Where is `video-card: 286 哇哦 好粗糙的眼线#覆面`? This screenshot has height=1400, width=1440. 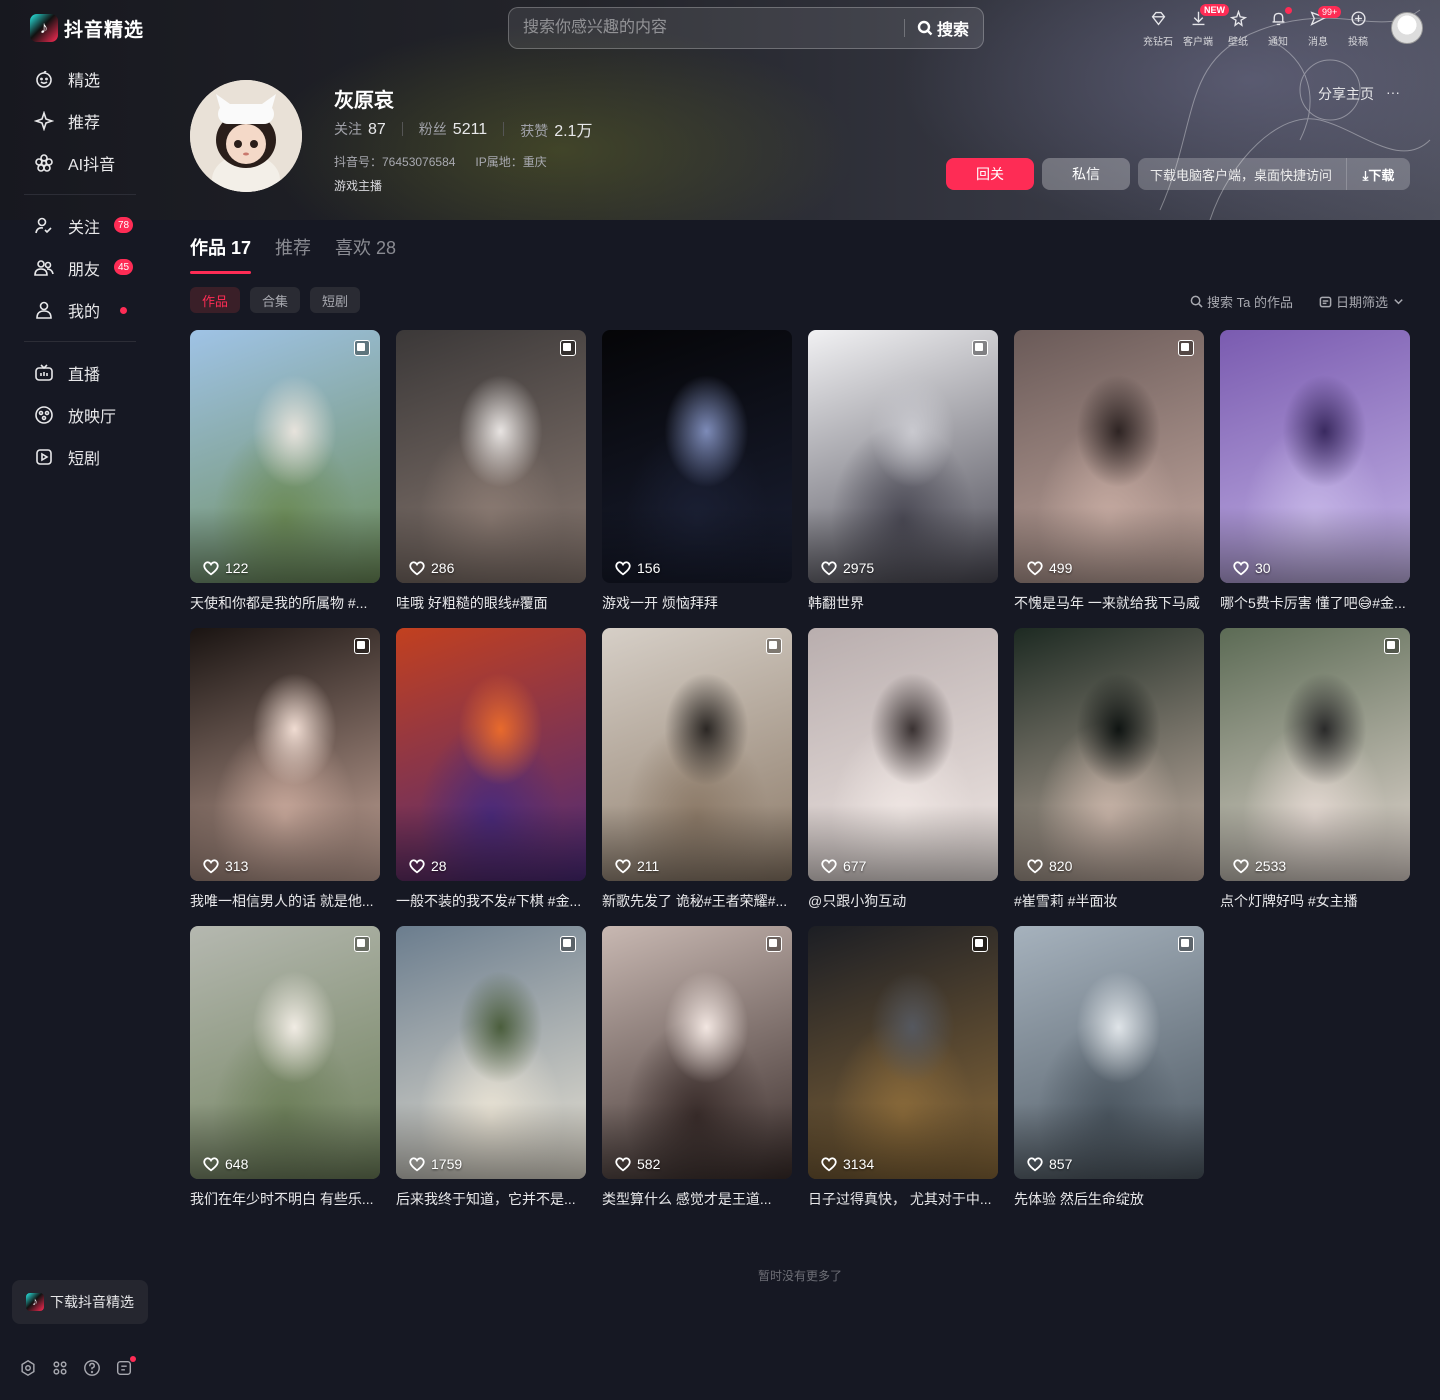 video-card: 286 哇哦 好粗糙的眼线#覆面 is located at coordinates (491, 479).